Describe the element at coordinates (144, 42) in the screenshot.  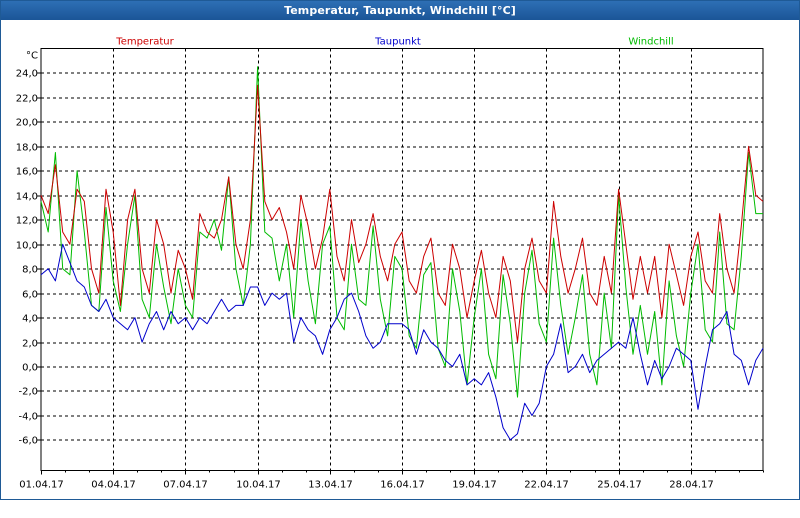
I see `legend-temperatur: Temperatur` at that location.